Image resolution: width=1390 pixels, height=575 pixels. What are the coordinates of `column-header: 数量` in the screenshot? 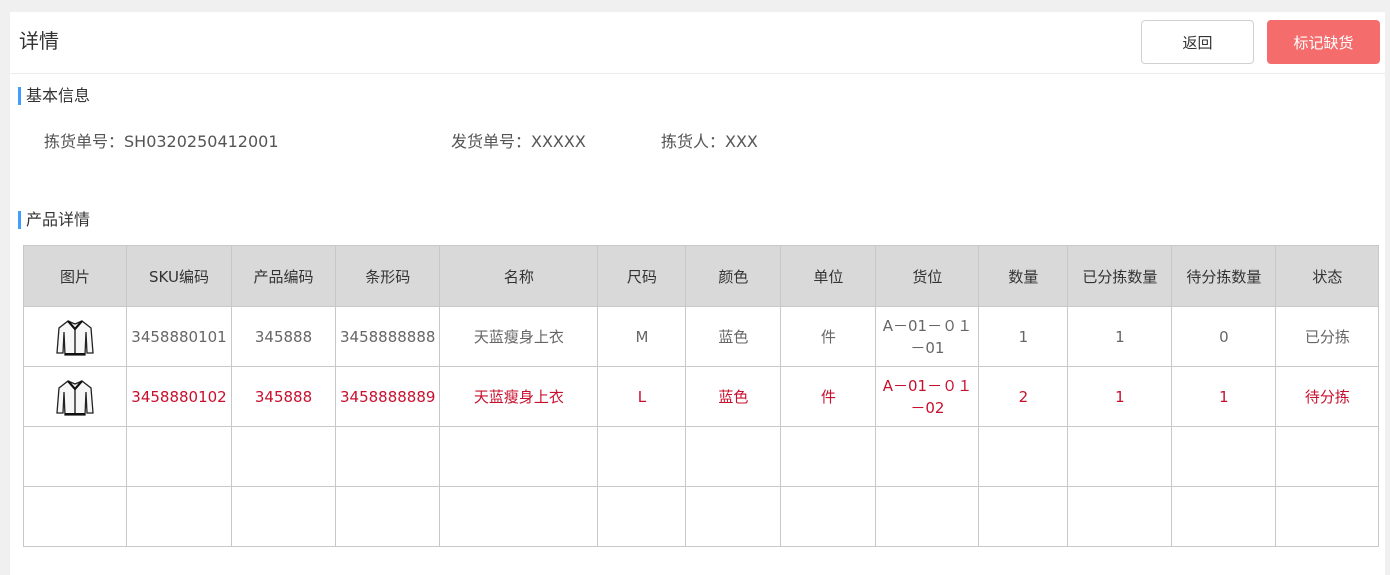 It's located at (1023, 276).